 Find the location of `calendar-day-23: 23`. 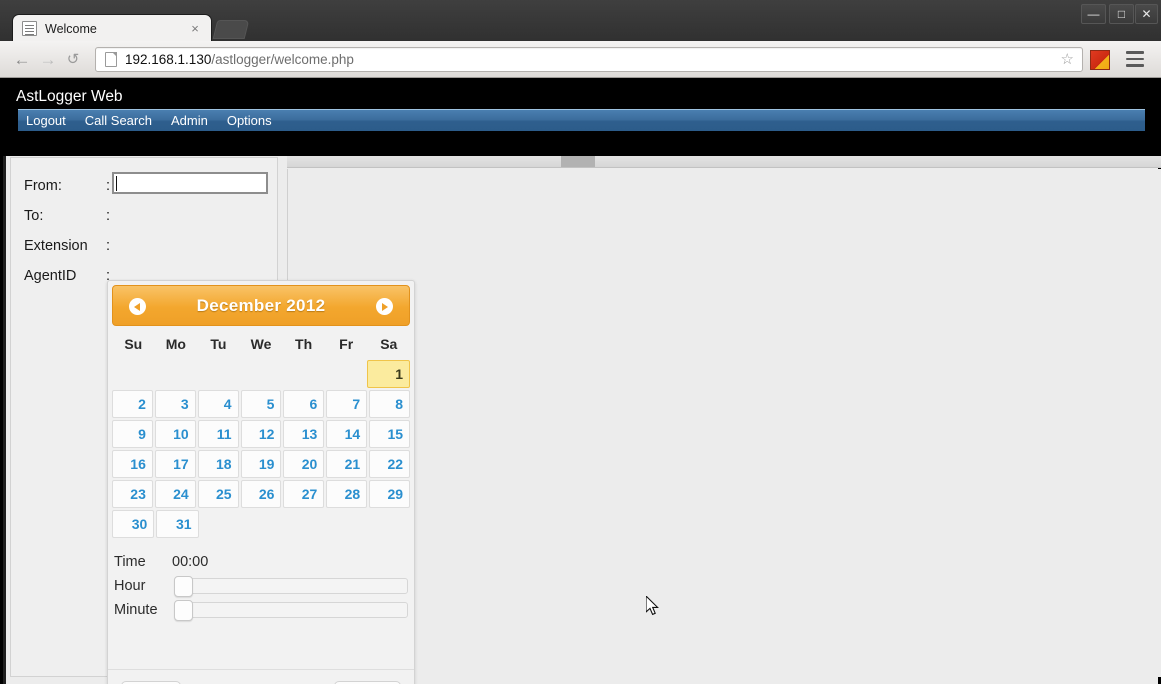

calendar-day-23: 23 is located at coordinates (132, 494).